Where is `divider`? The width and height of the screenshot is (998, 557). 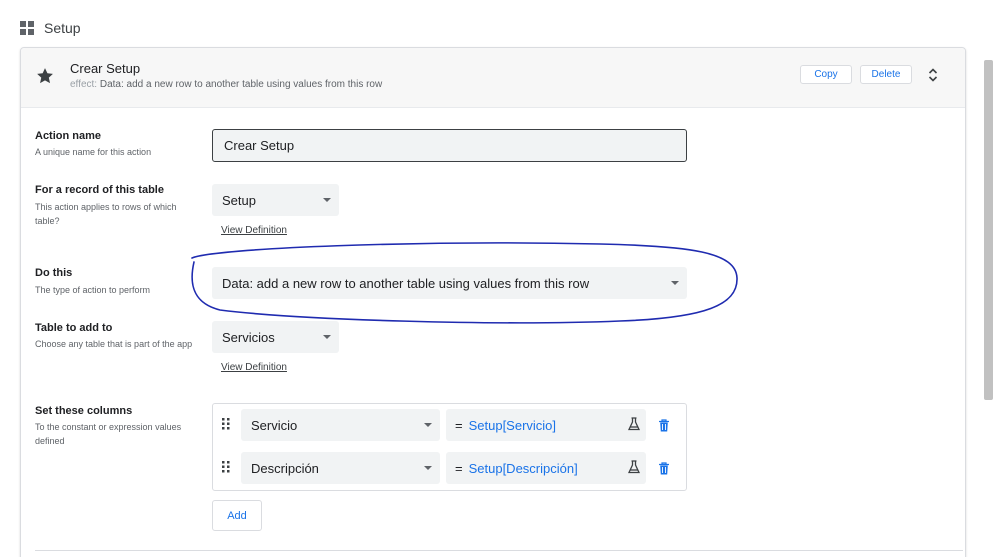 divider is located at coordinates (499, 550).